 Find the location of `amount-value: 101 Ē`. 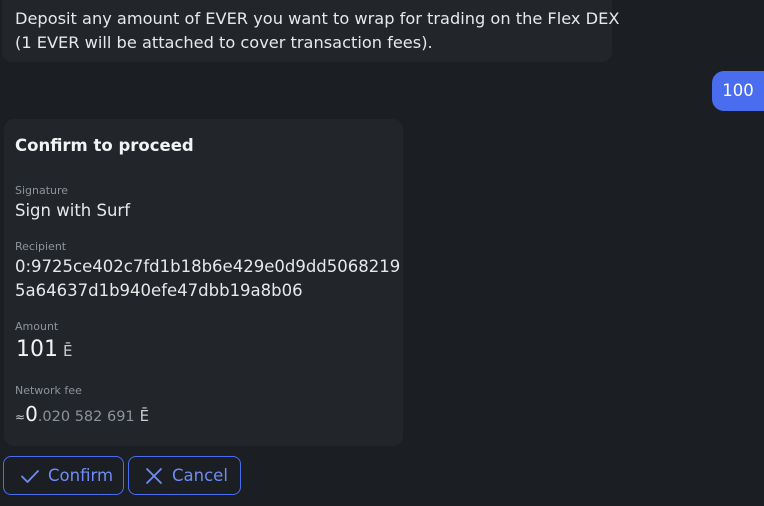

amount-value: 101 Ē is located at coordinates (44, 349).